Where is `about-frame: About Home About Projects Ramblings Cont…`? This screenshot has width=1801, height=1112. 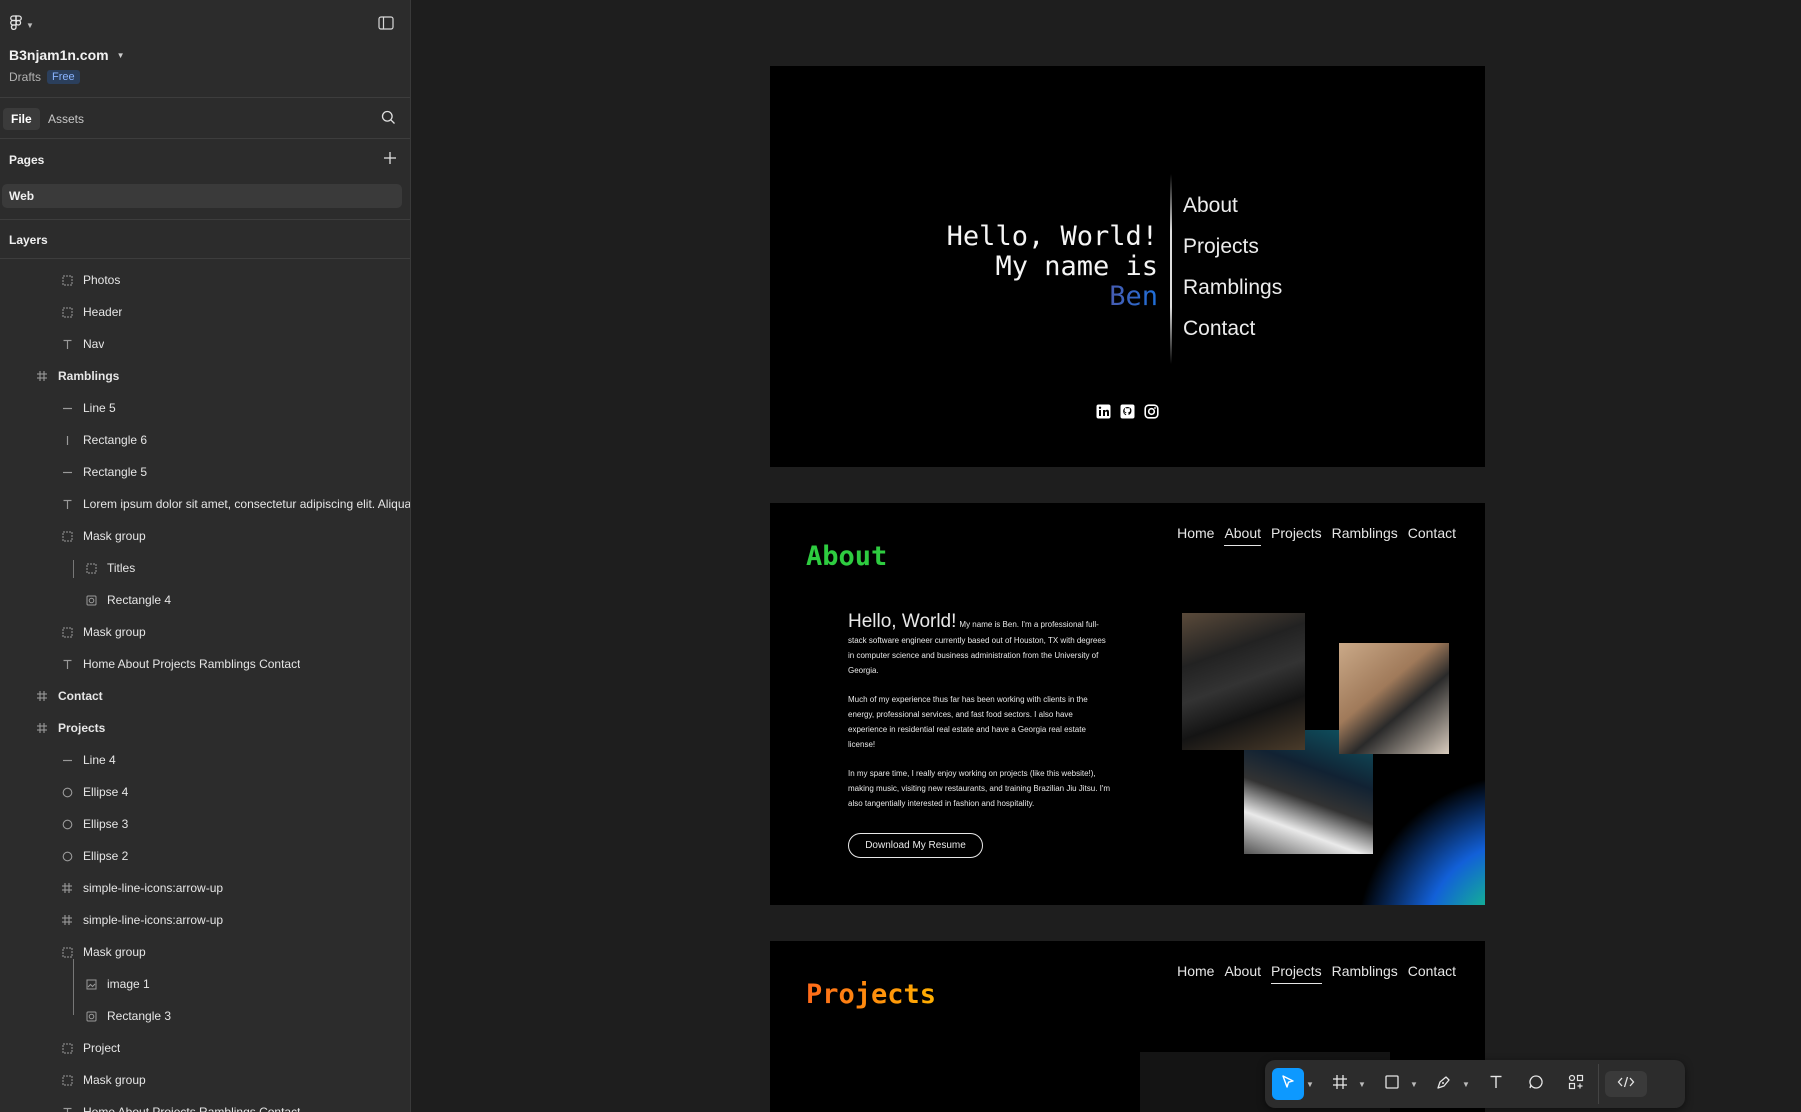 about-frame: About Home About Projects Ramblings Cont… is located at coordinates (1127, 704).